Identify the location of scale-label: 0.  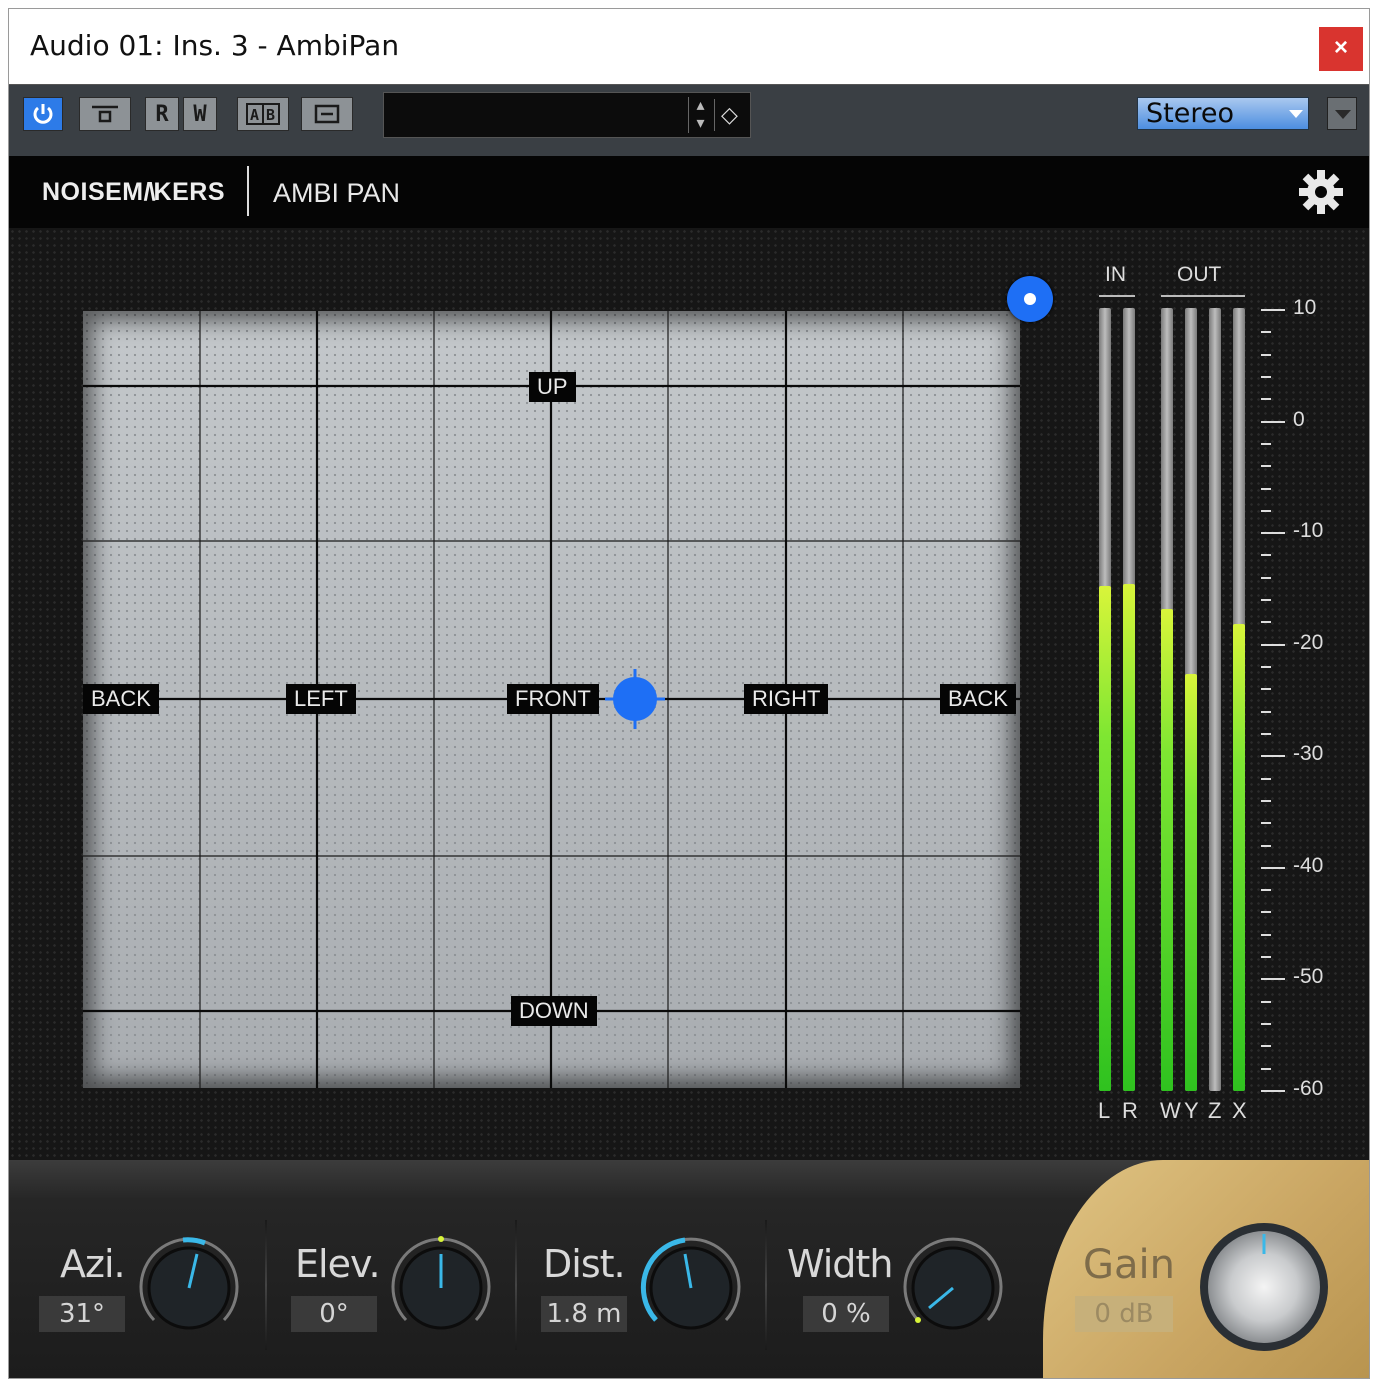
(1299, 419).